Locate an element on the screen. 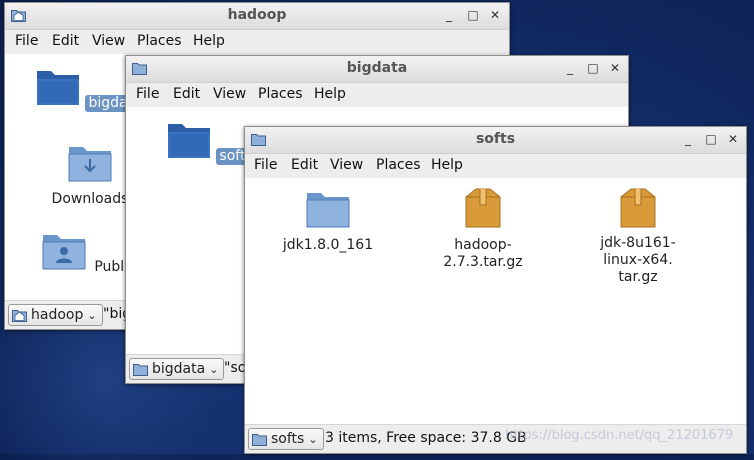  file-label: jdk-8u161-linux-x64. tar.gz is located at coordinates (638, 260).